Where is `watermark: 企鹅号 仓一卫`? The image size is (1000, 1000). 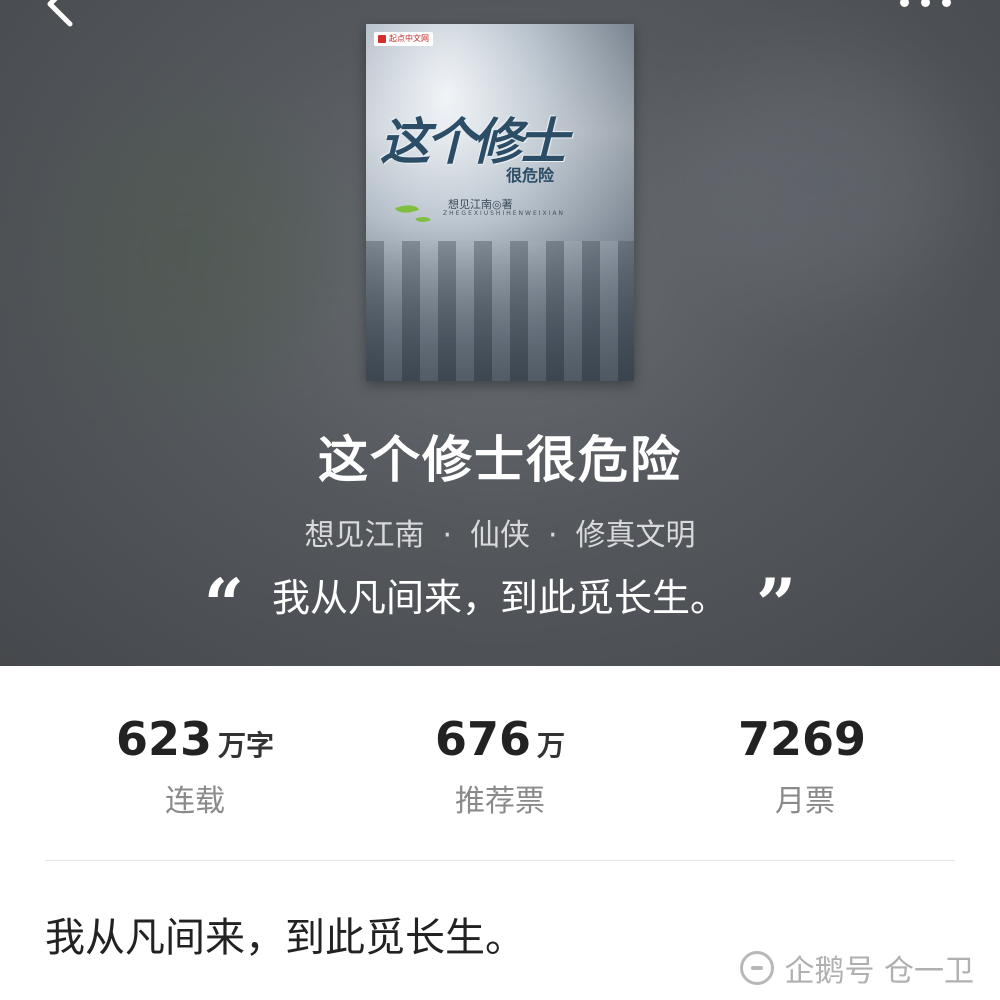
watermark: 企鹅号 仓一卫 is located at coordinates (857, 968).